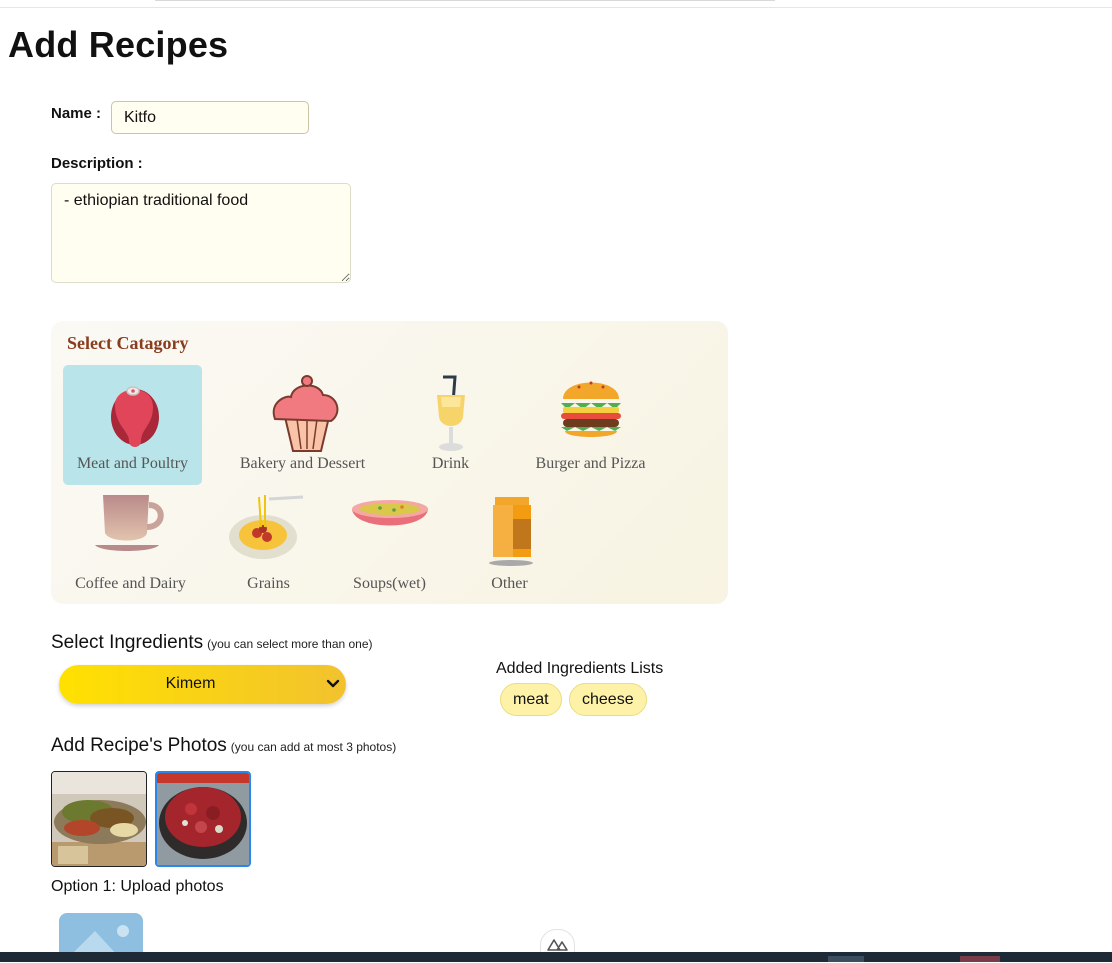  Describe the element at coordinates (509, 583) in the screenshot. I see `category-label: Other` at that location.